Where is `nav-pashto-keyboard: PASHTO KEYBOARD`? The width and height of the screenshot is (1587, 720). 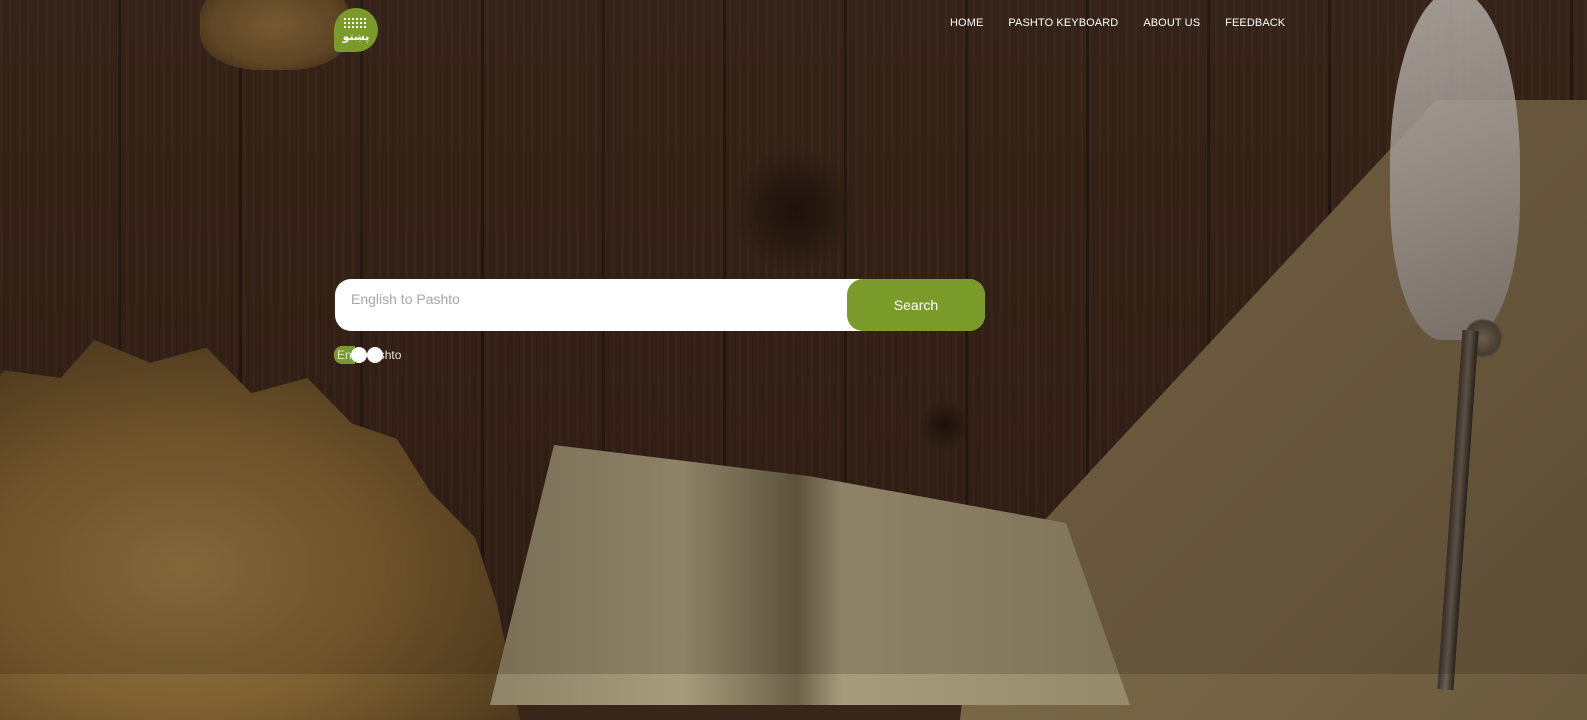 nav-pashto-keyboard: PASHTO KEYBOARD is located at coordinates (1063, 23).